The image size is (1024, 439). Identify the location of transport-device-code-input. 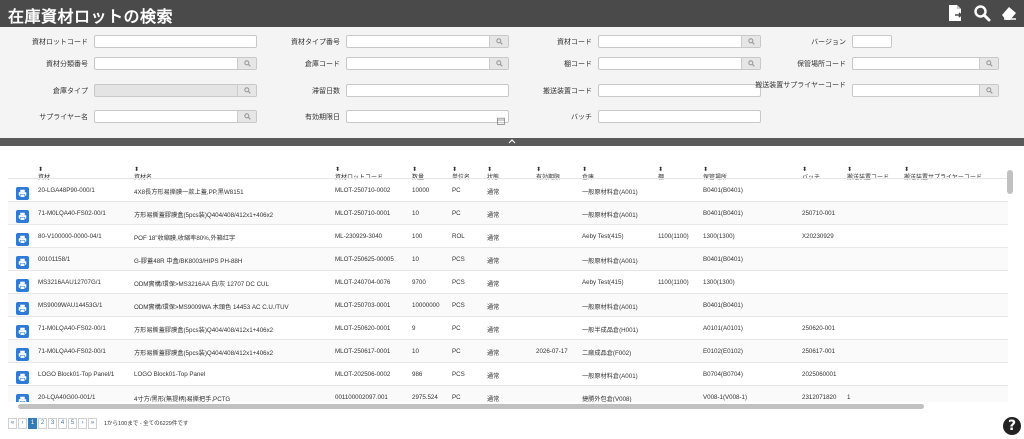
(679, 96).